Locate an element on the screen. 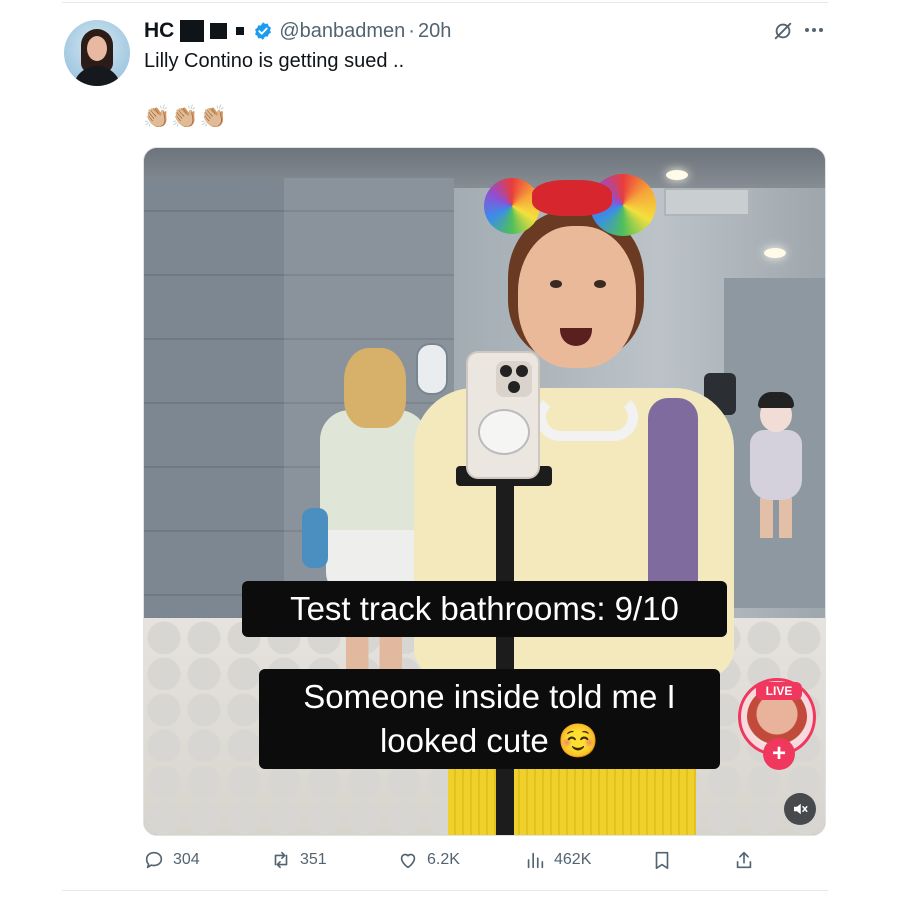 The width and height of the screenshot is (900, 900). views-count: 462K is located at coordinates (573, 859).